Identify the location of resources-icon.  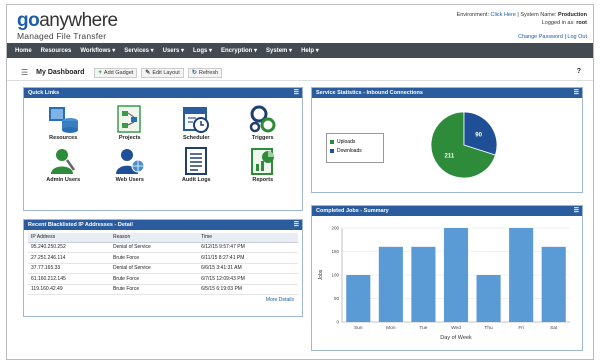
(64, 120).